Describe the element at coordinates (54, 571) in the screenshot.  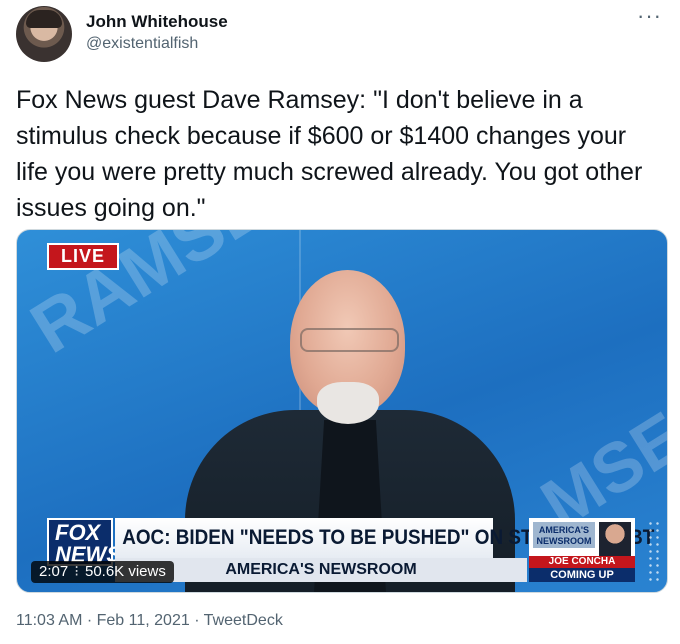
I see `video-duration: 2:07` at that location.